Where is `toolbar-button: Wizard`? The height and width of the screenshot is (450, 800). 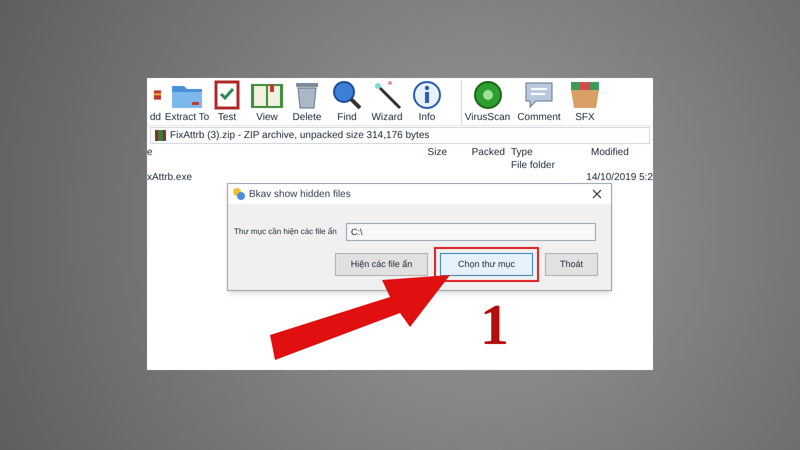
toolbar-button: Wizard is located at coordinates (387, 102).